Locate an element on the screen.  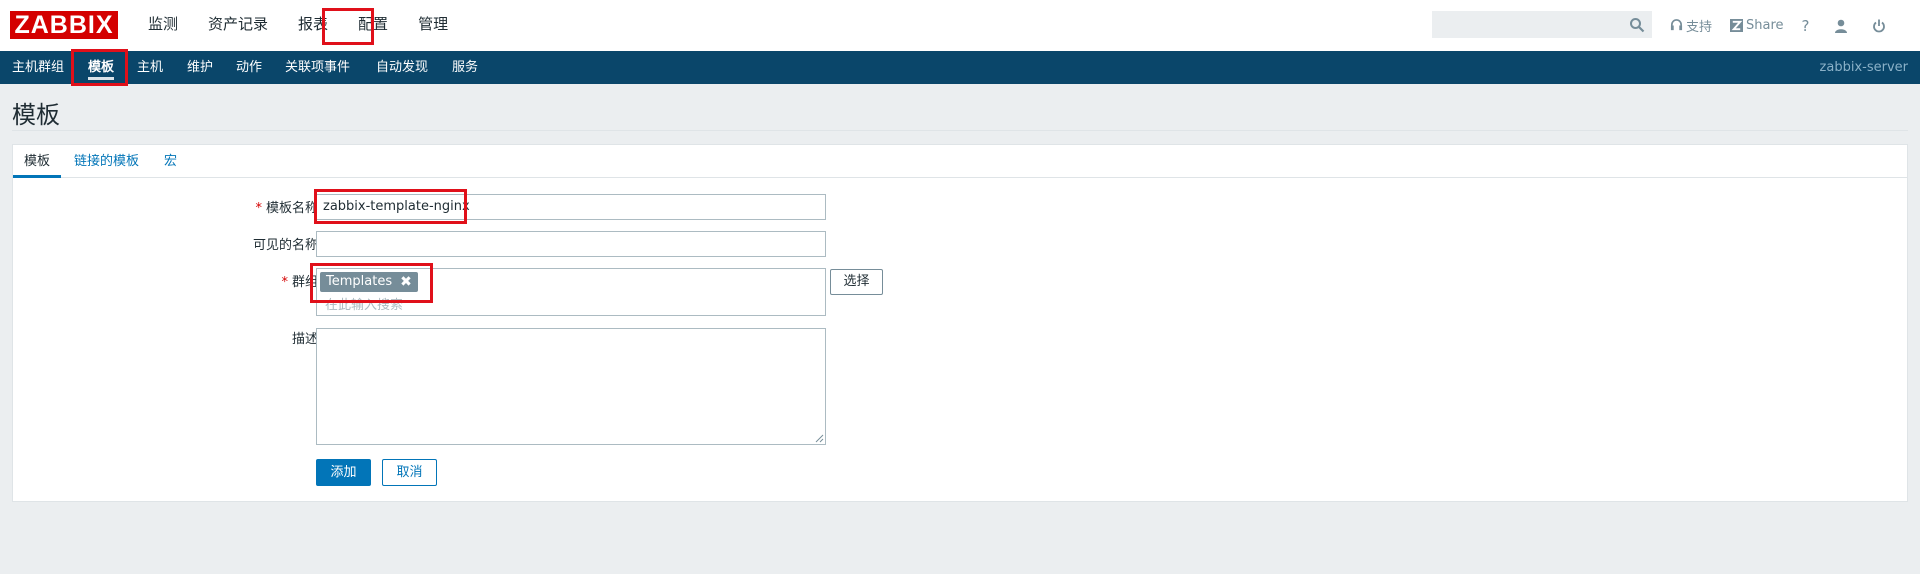
power-icon is located at coordinates (1878, 25).